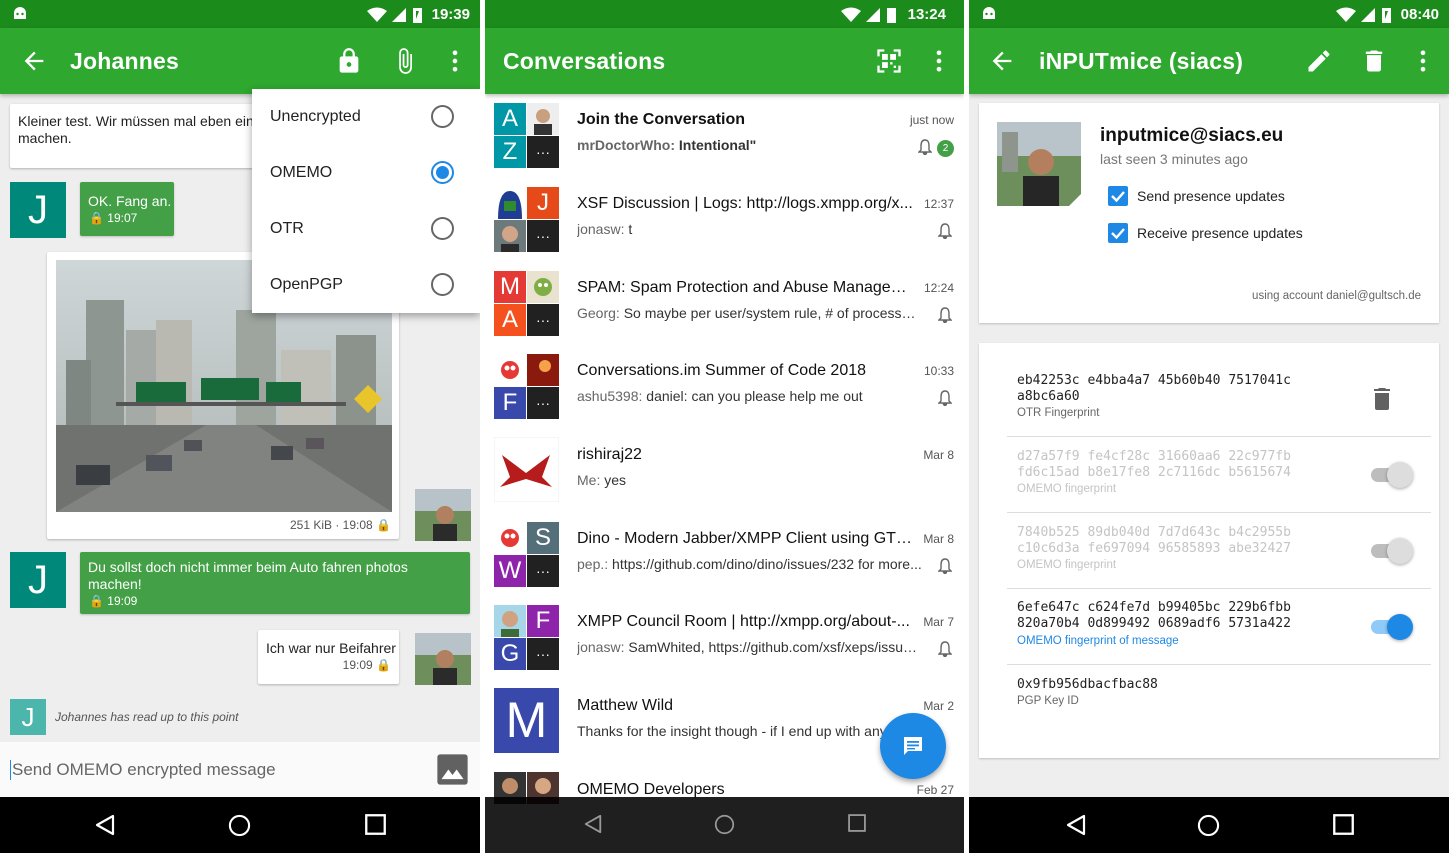 The image size is (1449, 853). I want to click on contact-app-bar: iNPUTmice (siacs), so click(1209, 61).